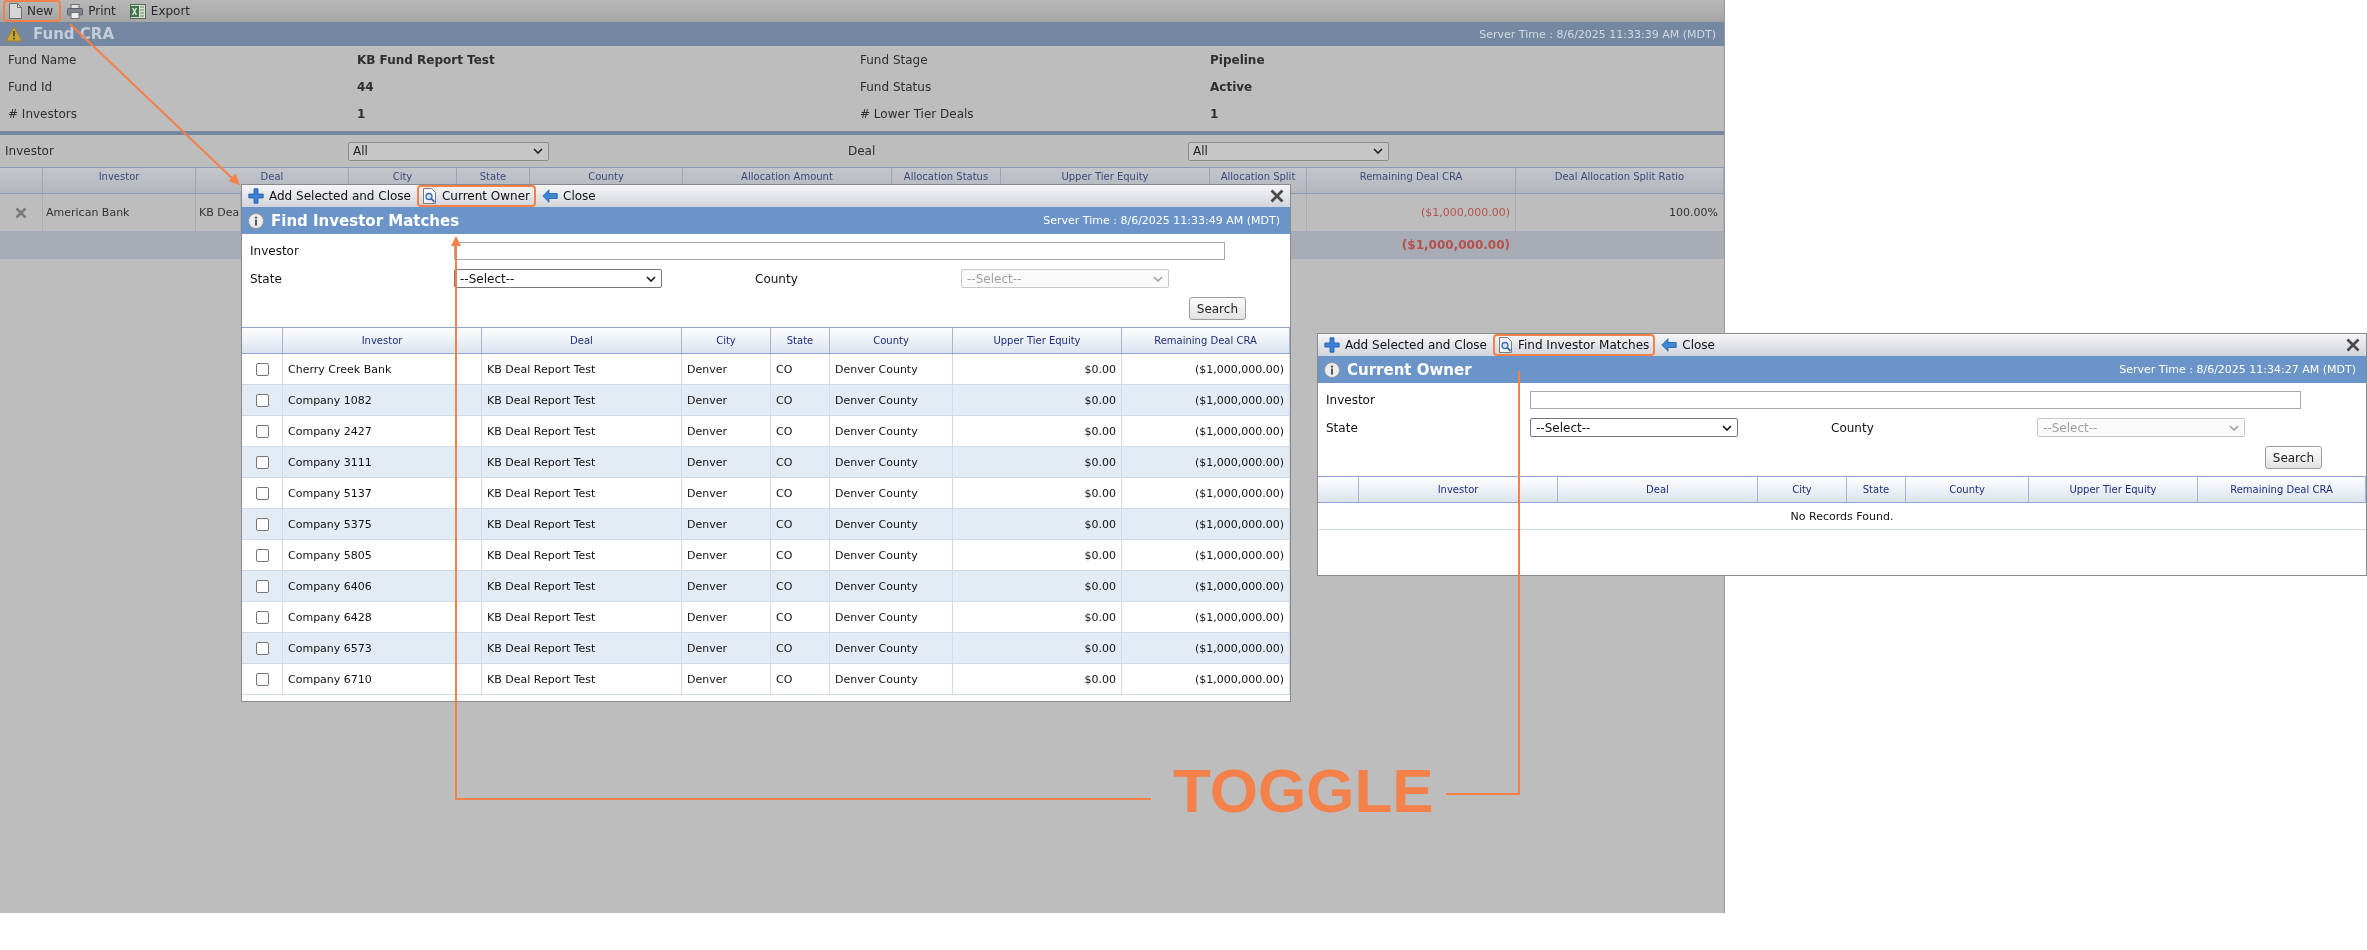 The width and height of the screenshot is (2367, 950). What do you see at coordinates (382, 431) in the screenshot?
I see `table-cell: Company 2427` at bounding box center [382, 431].